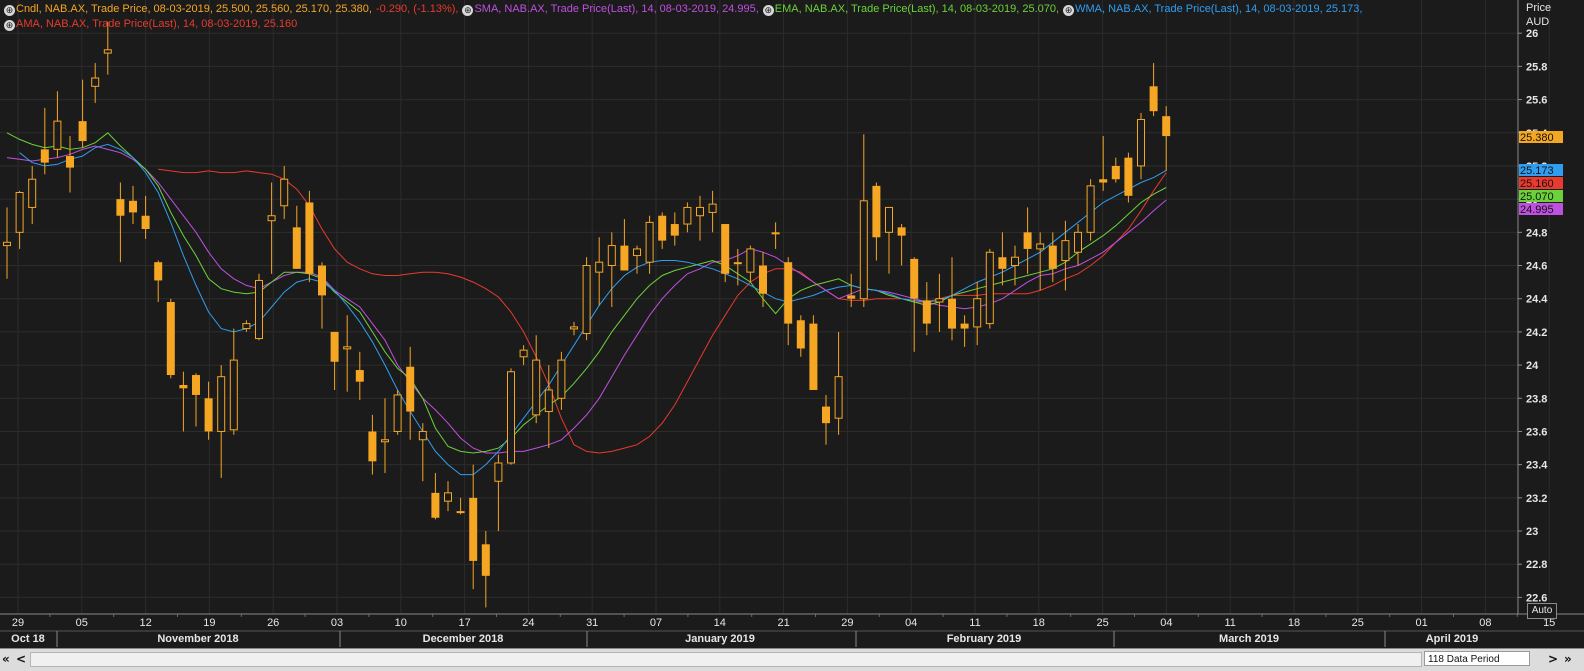 This screenshot has height=671, width=1584. What do you see at coordinates (464, 623) in the screenshot?
I see `x-tick-label: 17` at bounding box center [464, 623].